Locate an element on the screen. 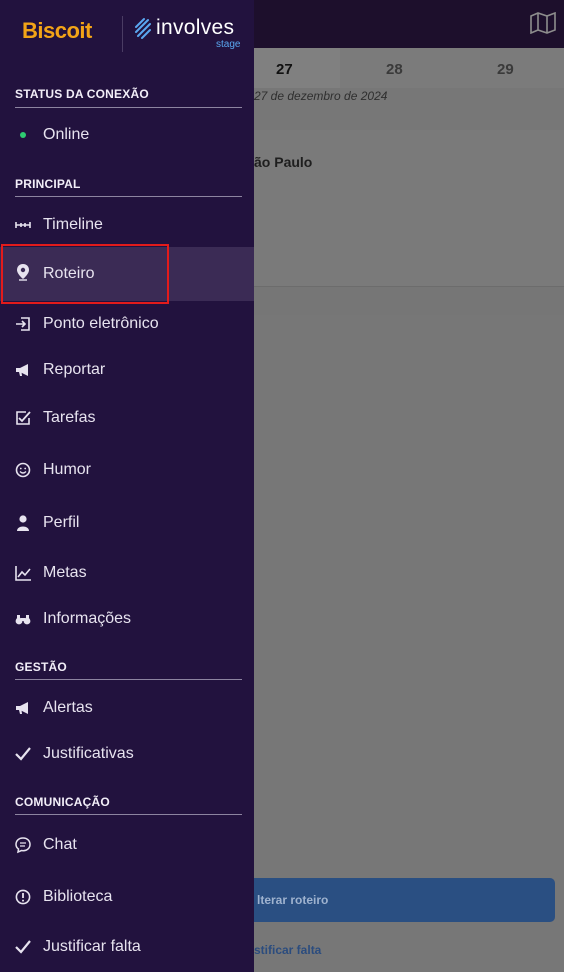 Image resolution: width=564 pixels, height=972 pixels. route-card-footer is located at coordinates (409, 300).